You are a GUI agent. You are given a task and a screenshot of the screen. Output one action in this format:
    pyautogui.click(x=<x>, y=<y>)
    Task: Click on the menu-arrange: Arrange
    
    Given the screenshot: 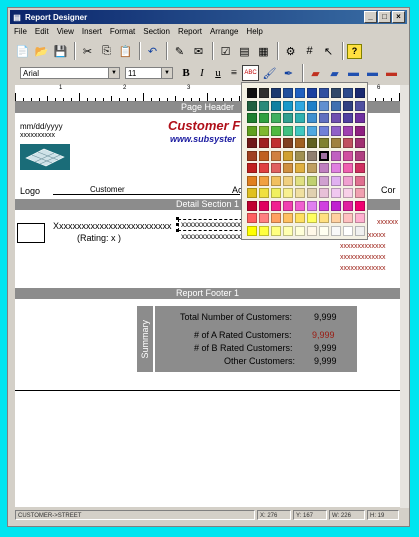 What is the action you would take?
    pyautogui.click(x=224, y=31)
    